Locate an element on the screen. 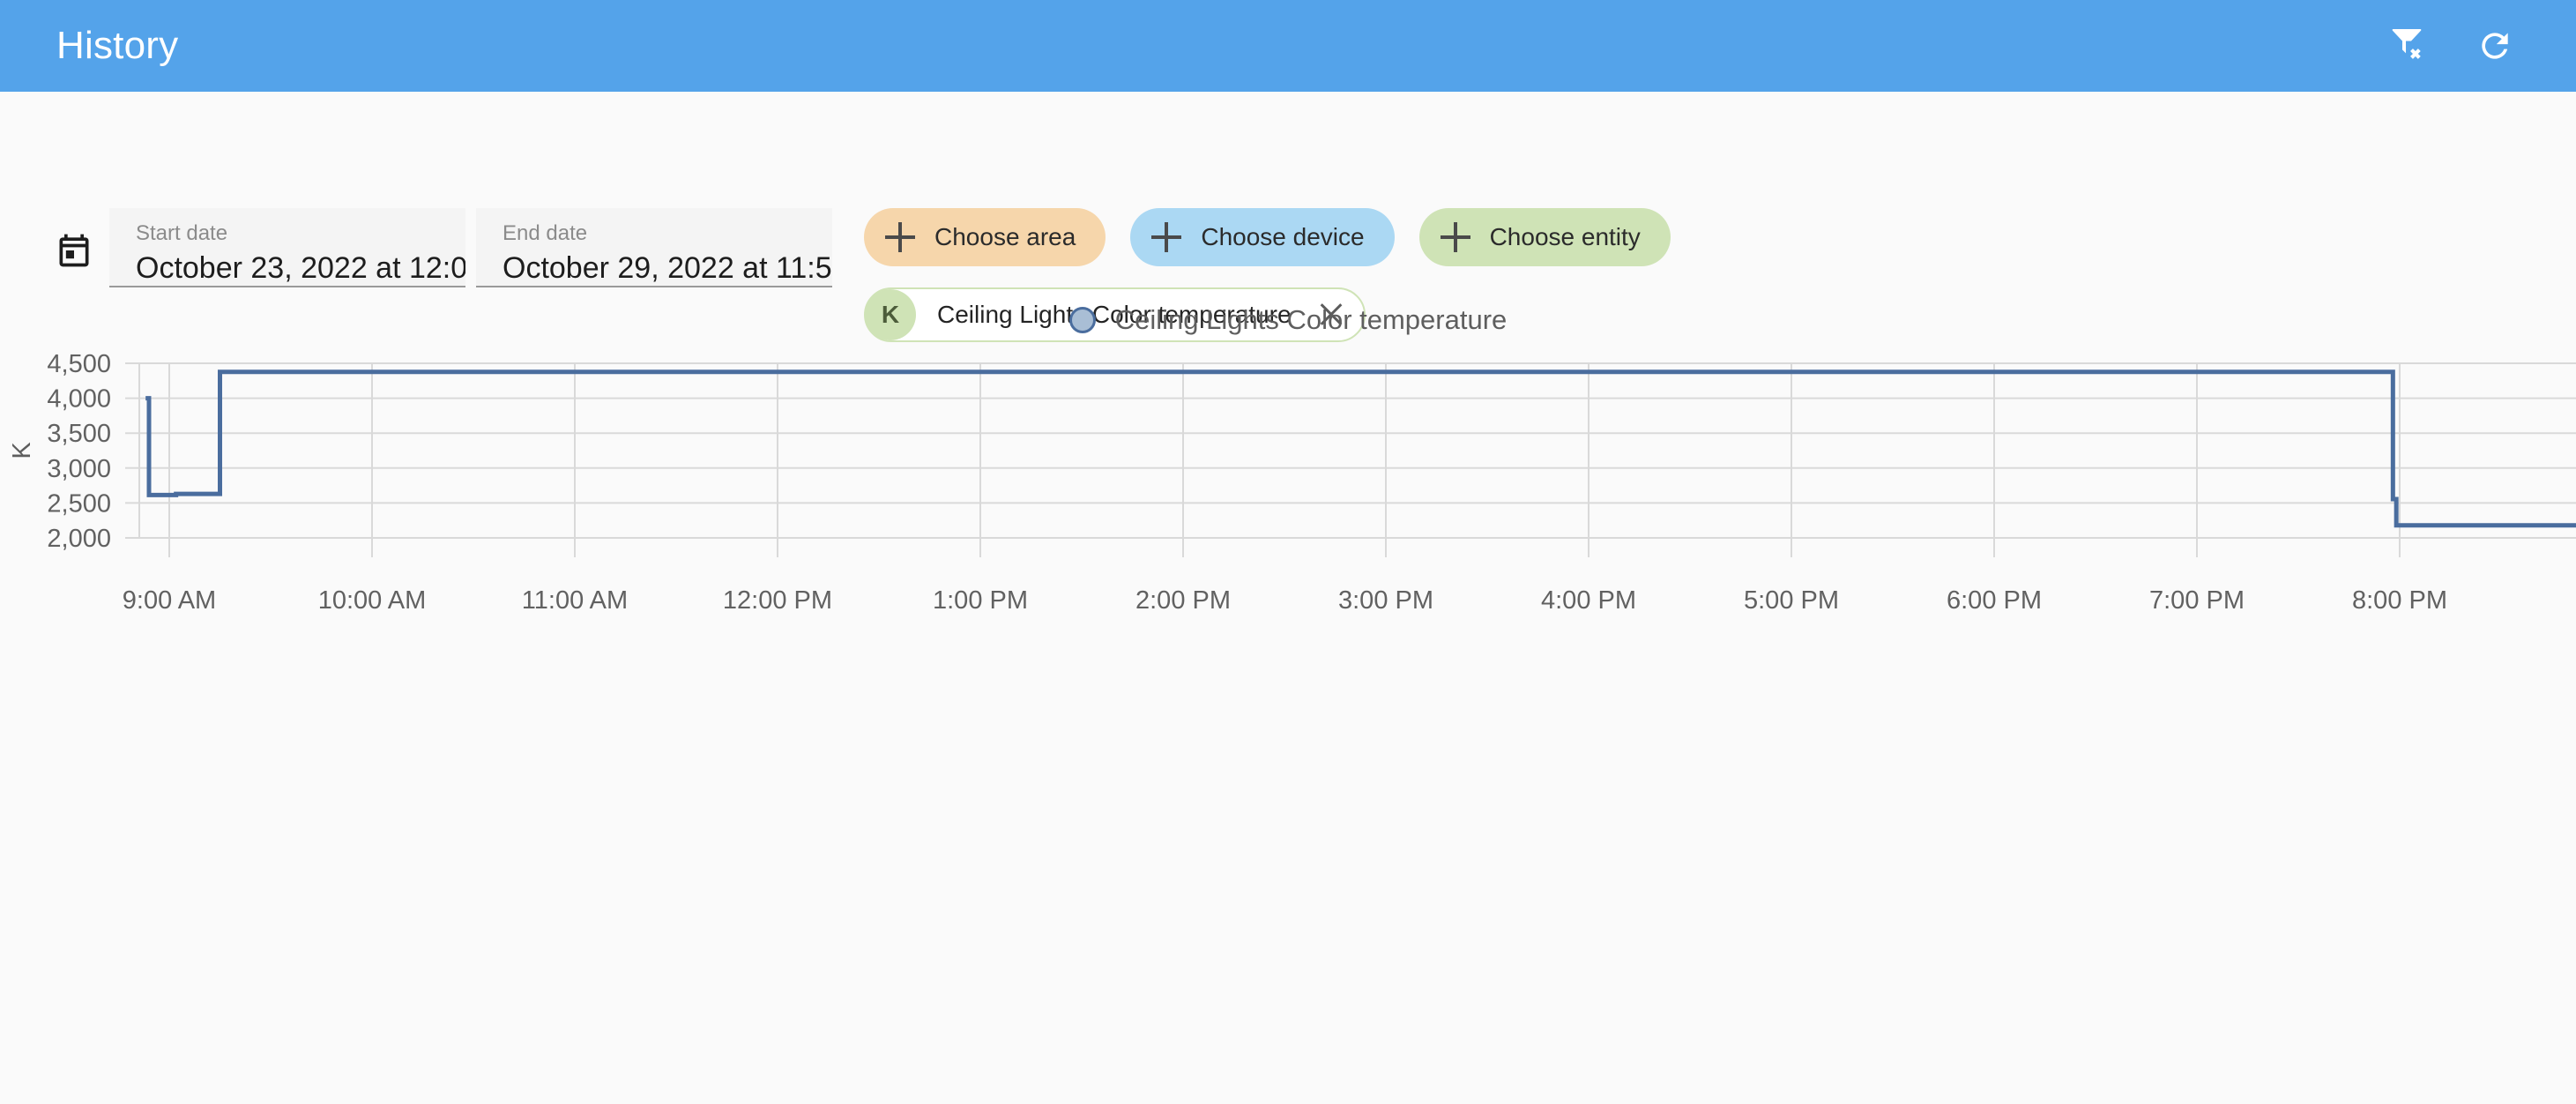 The height and width of the screenshot is (1104, 2576). y-axis-title: K is located at coordinates (22, 450).